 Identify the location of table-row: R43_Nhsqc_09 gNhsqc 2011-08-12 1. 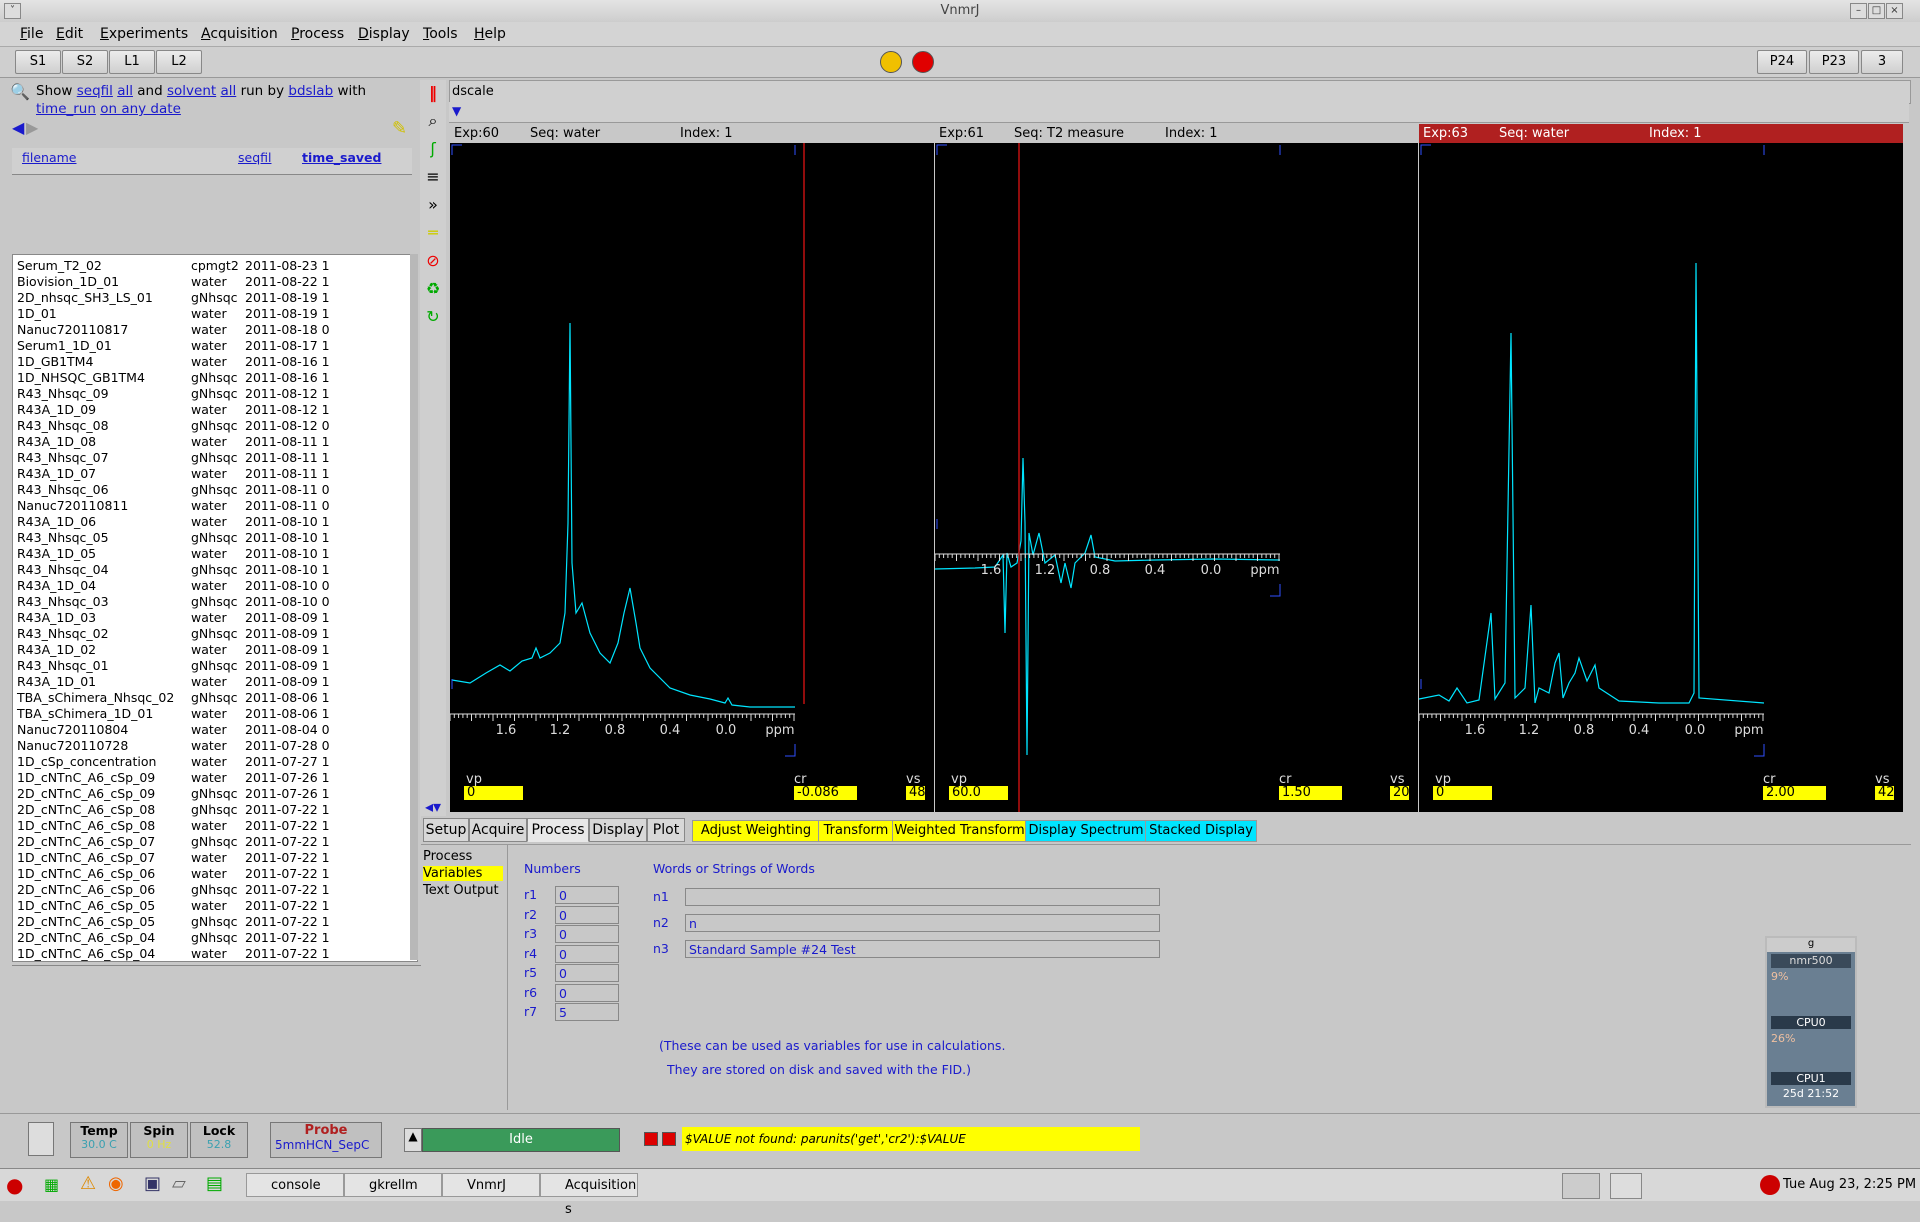
(213, 394).